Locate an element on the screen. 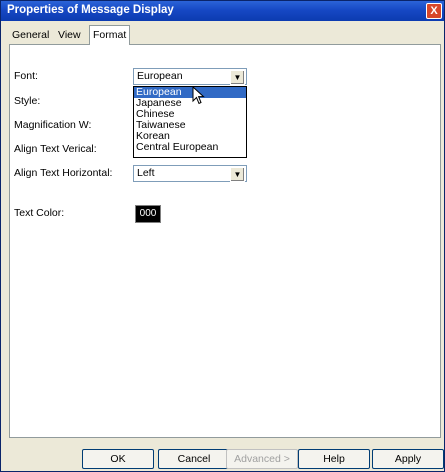 The width and height of the screenshot is (445, 472). style-label: Style: is located at coordinates (27, 101).